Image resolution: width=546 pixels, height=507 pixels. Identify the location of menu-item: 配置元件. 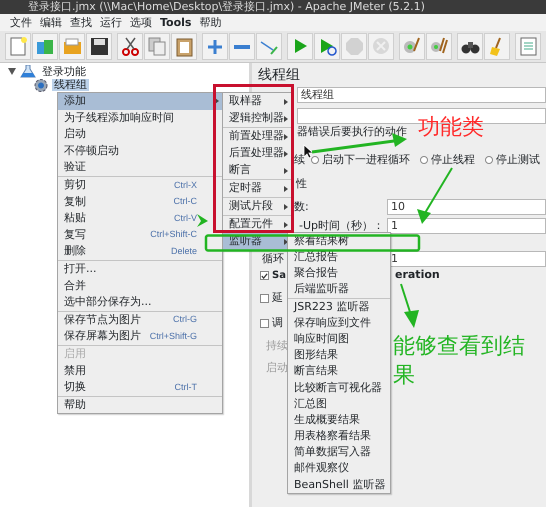
(257, 224).